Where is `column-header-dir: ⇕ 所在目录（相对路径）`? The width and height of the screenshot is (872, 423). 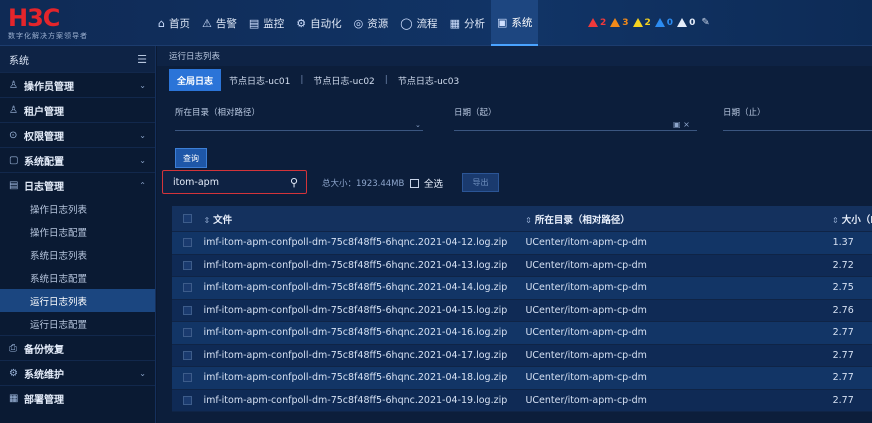 column-header-dir: ⇕ 所在目录（相对路径） is located at coordinates (678, 219).